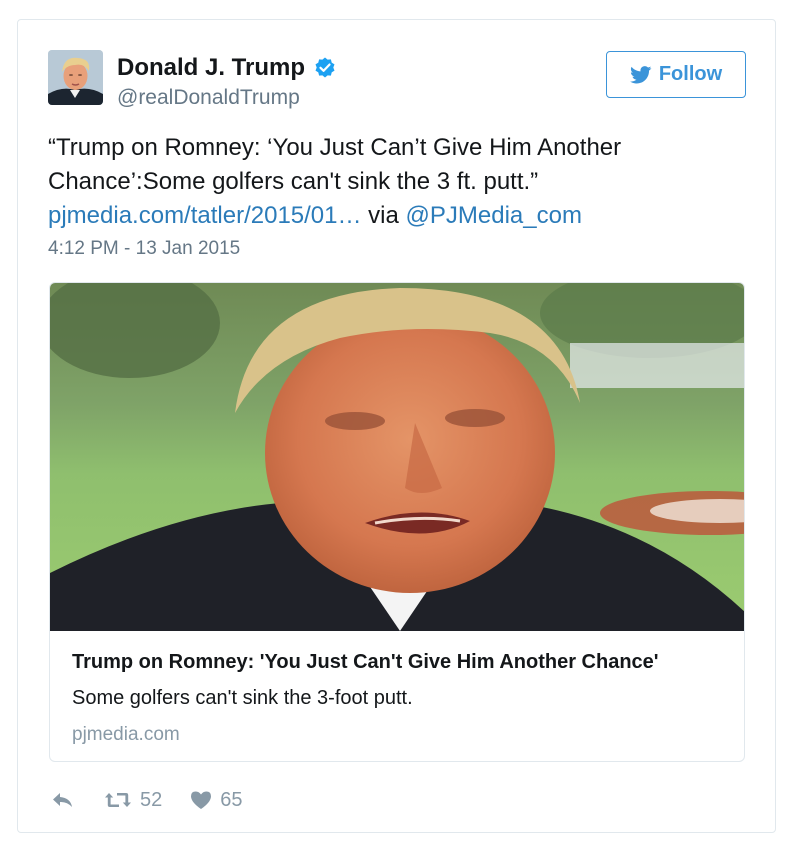 The width and height of the screenshot is (799, 860). Describe the element at coordinates (133, 800) in the screenshot. I see `retweet-button: 52` at that location.